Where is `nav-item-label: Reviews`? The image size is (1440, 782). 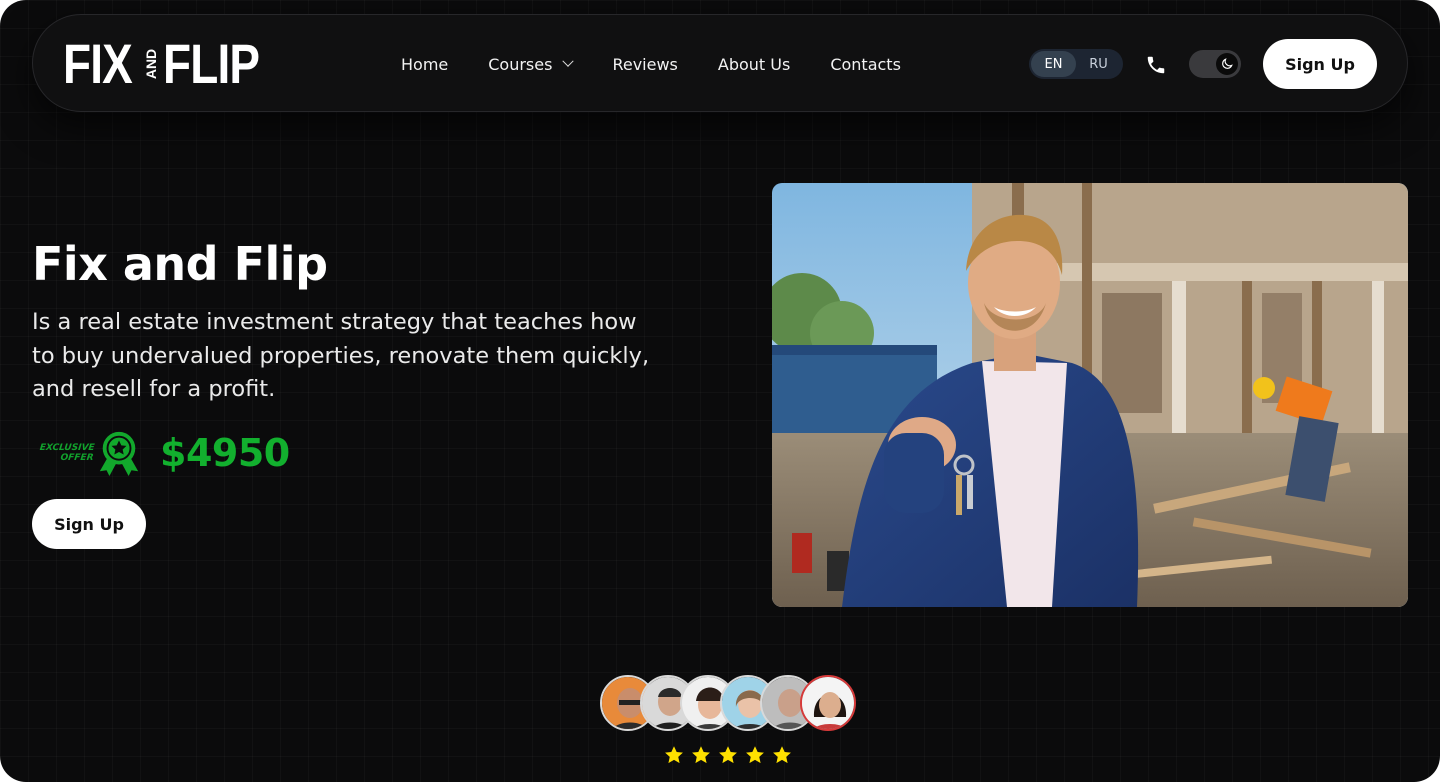
nav-item-label: Reviews is located at coordinates (645, 64).